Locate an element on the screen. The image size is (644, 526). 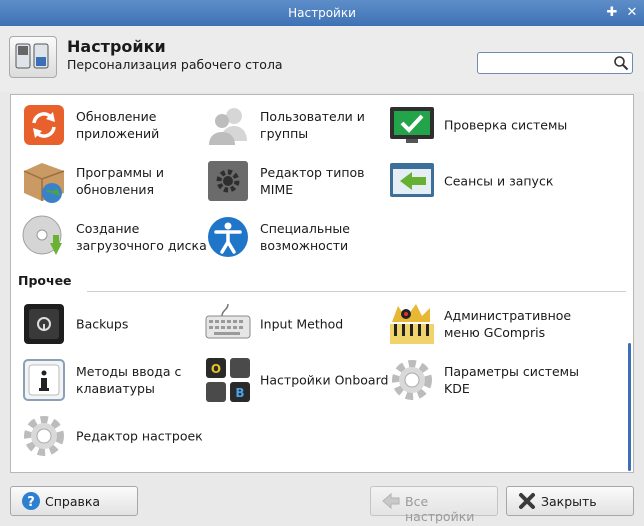
item-accessibility: Специальные возможности is located at coordinates (299, 237).